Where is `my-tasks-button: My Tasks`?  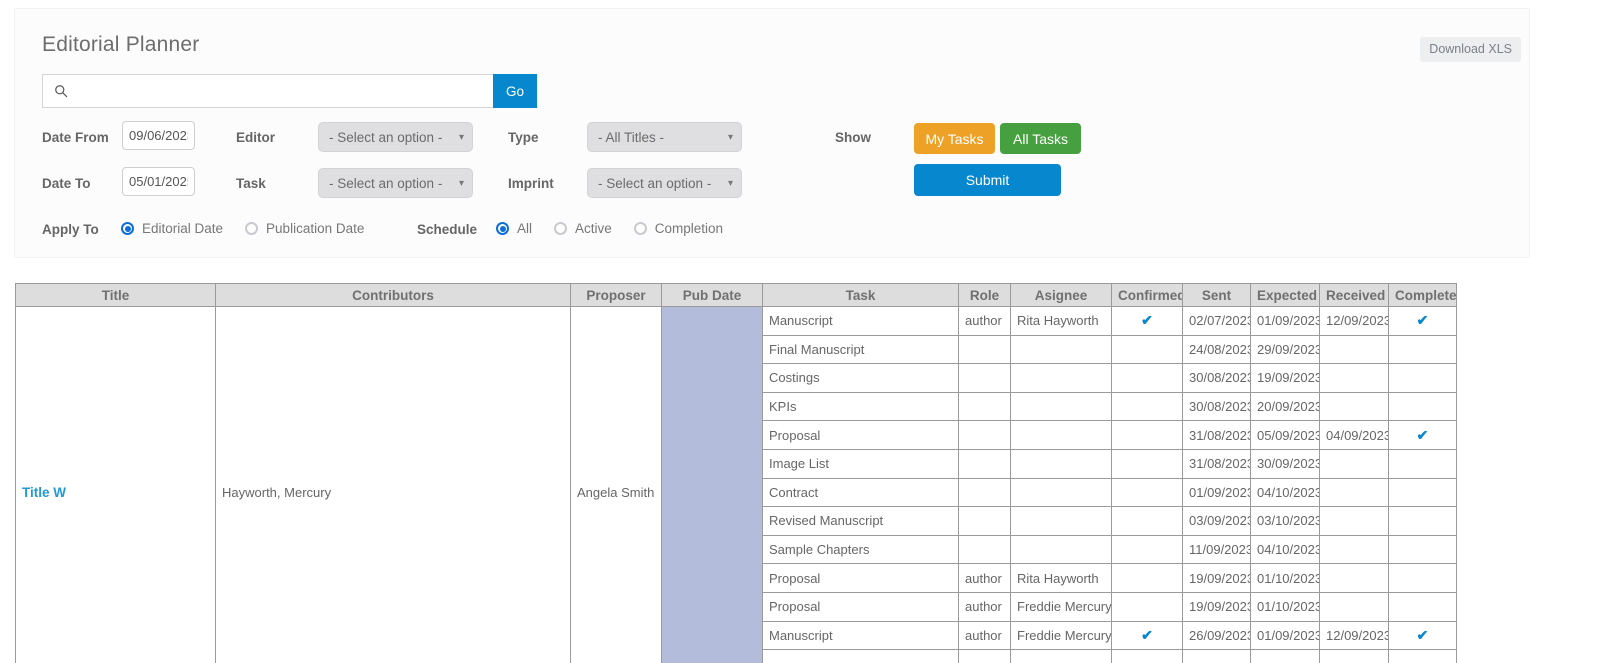 my-tasks-button: My Tasks is located at coordinates (954, 138).